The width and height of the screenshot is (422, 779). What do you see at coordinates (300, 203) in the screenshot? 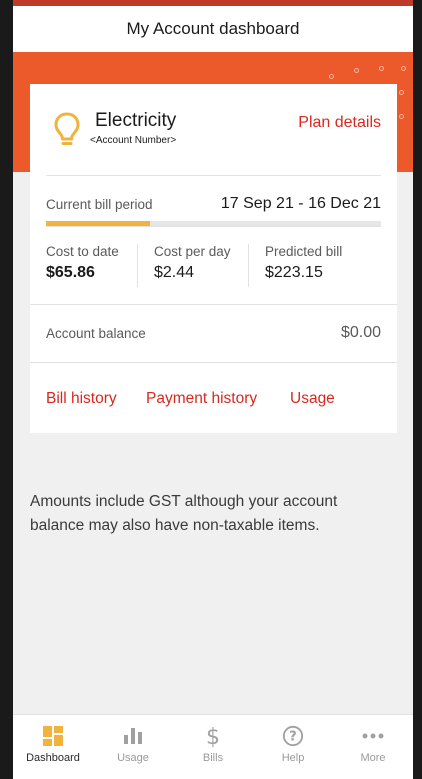
I see `bill-period-value: 17 Sep 21 - 16 Dec 21` at bounding box center [300, 203].